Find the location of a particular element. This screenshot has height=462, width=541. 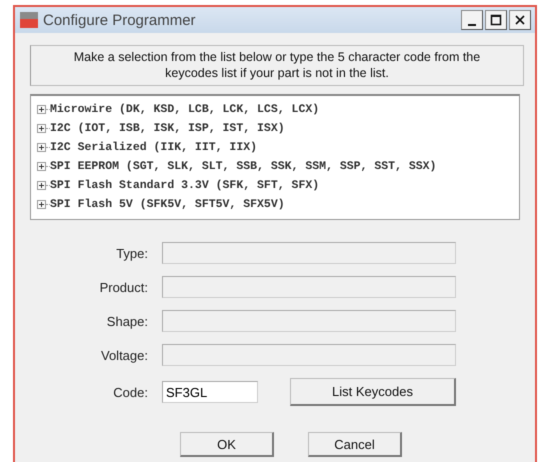

tree-item: I2C (IOT, ISB, ISK, ISP, IST, ISX) is located at coordinates (167, 128).